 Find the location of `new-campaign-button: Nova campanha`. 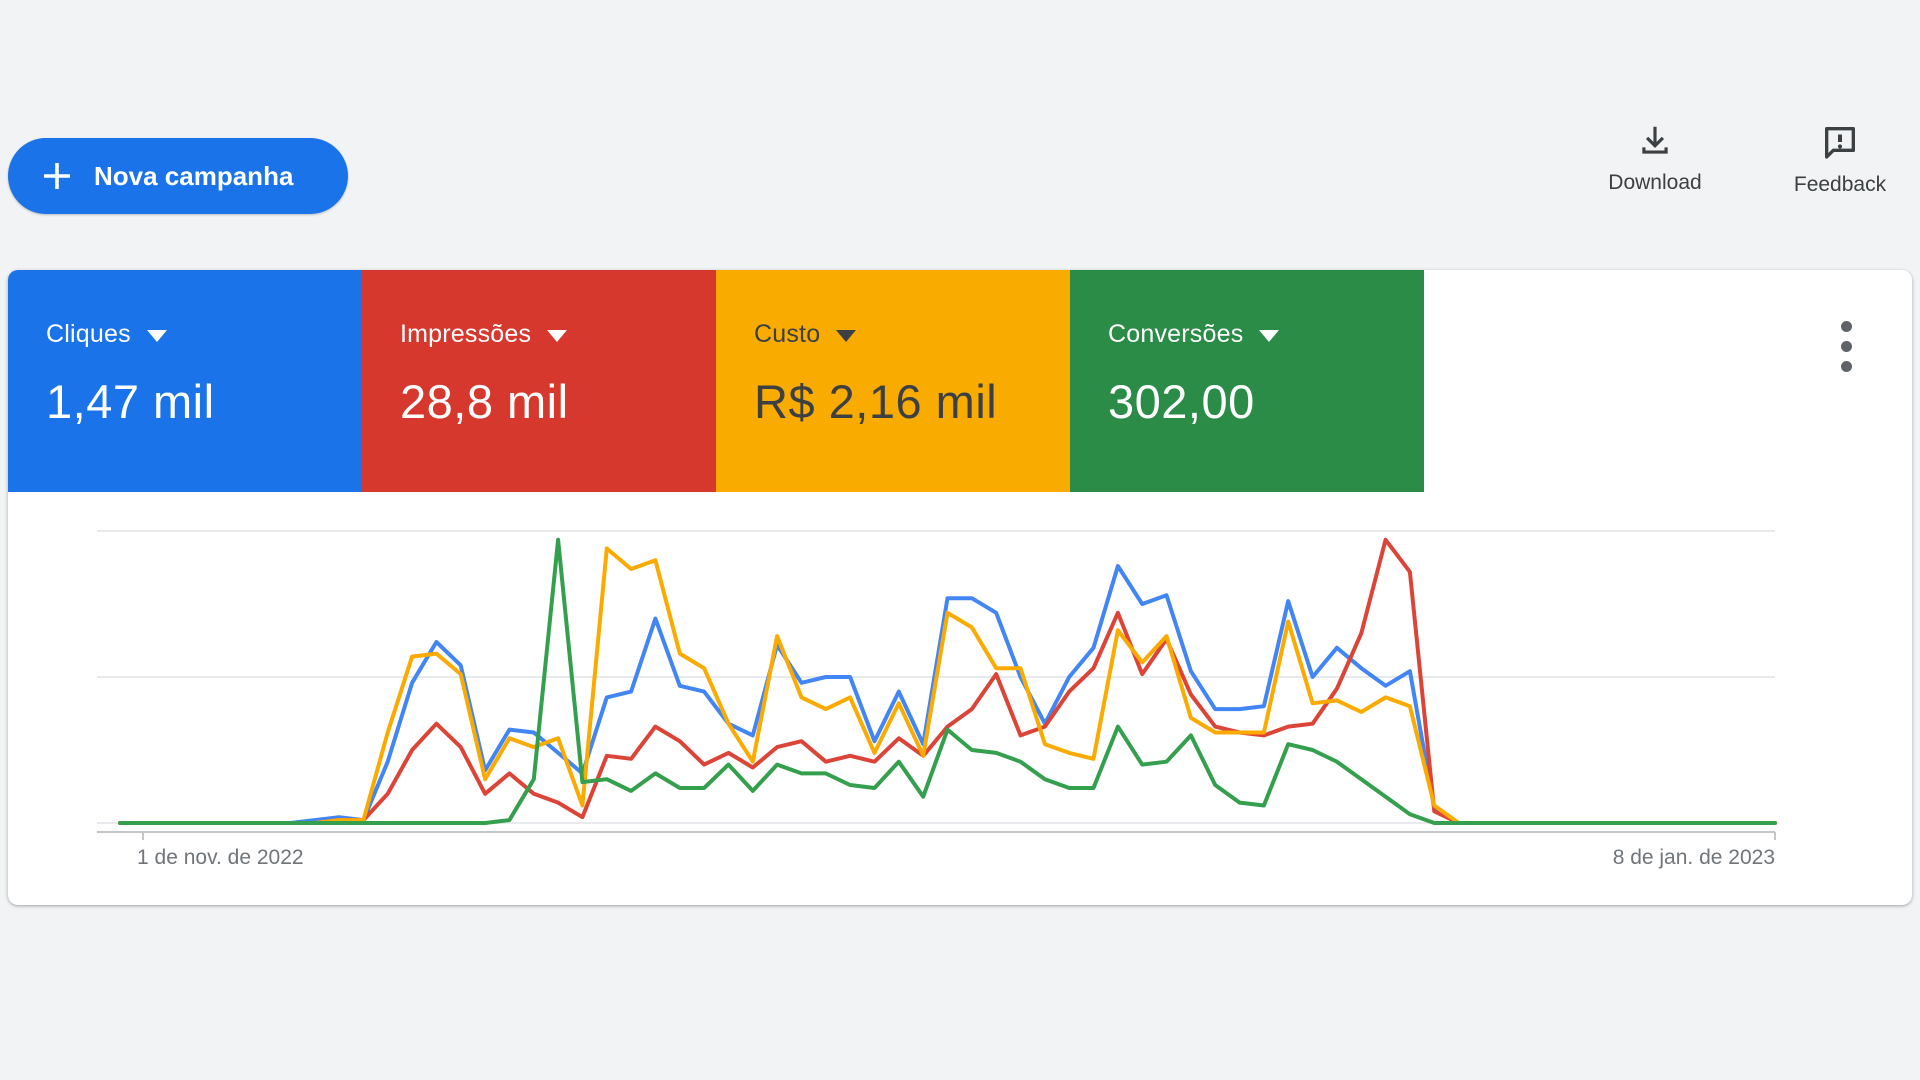

new-campaign-button: Nova campanha is located at coordinates (178, 176).